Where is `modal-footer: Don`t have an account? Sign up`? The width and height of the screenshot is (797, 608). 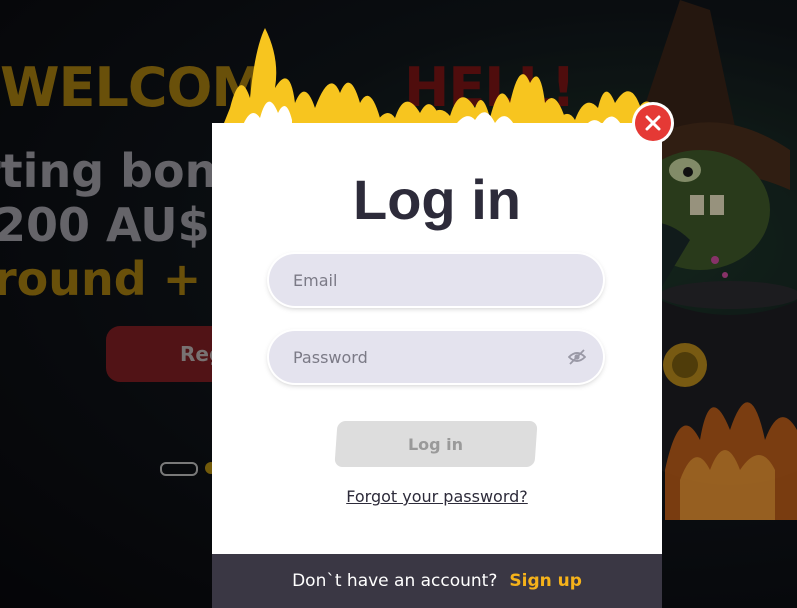 modal-footer: Don`t have an account? Sign up is located at coordinates (437, 581).